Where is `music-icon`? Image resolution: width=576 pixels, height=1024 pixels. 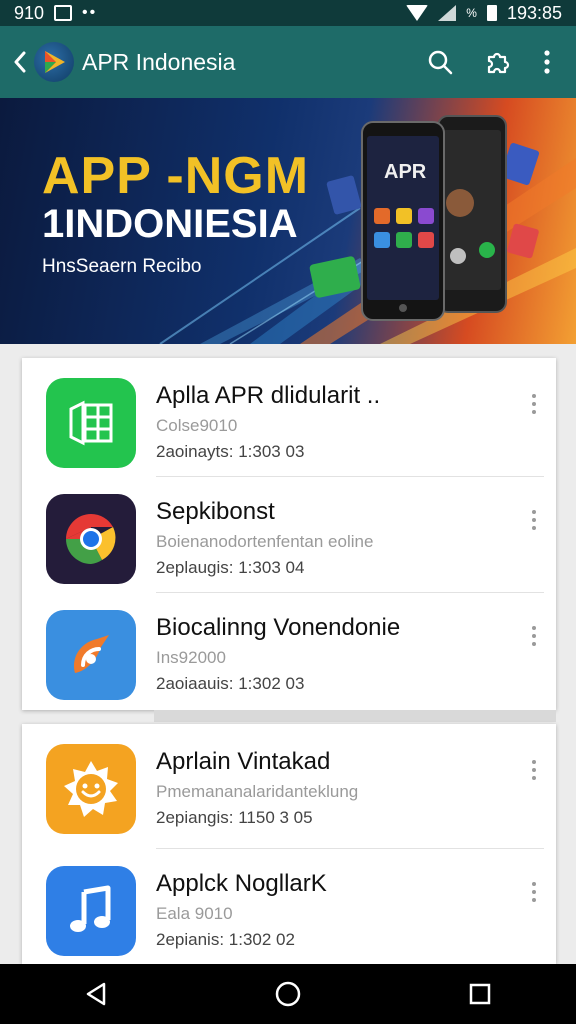 music-icon is located at coordinates (91, 911).